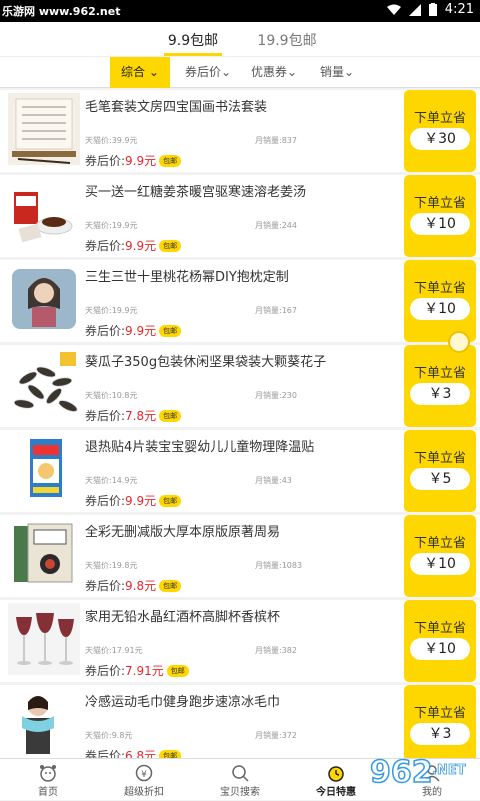 The width and height of the screenshot is (480, 801). Describe the element at coordinates (331, 72) in the screenshot. I see `sort-sales-label: 销量` at that location.